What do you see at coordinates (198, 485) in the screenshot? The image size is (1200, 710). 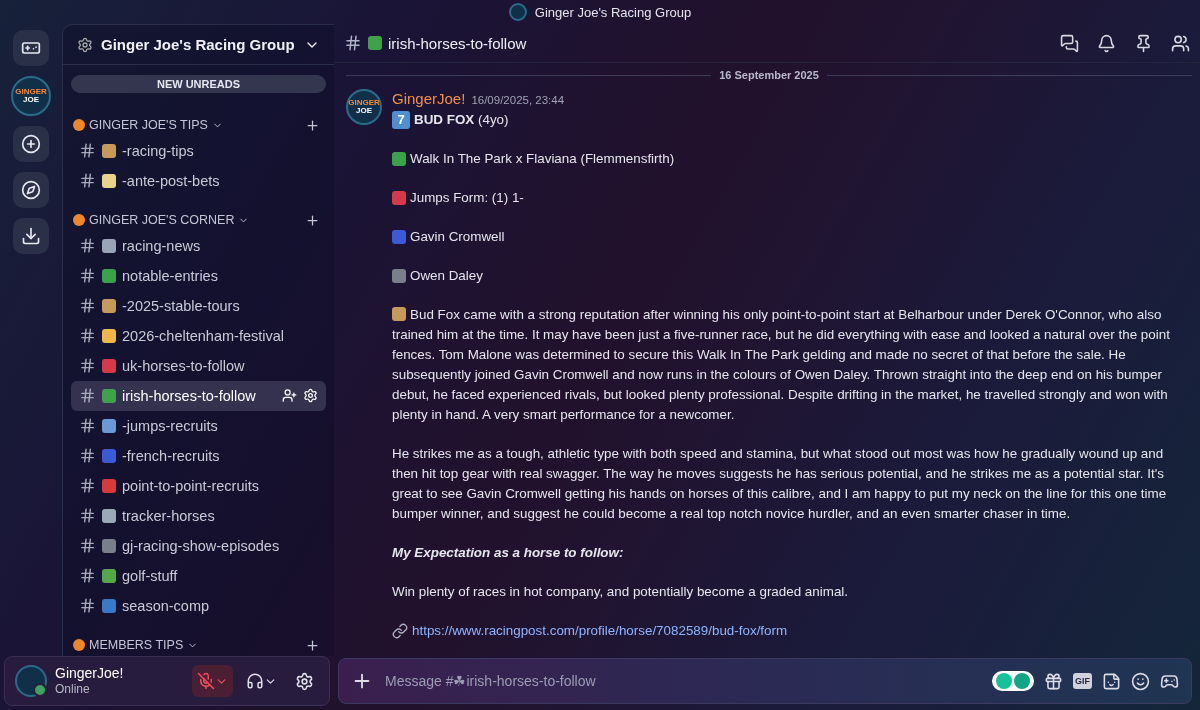 I see `channel-item: point-to-point-recruits` at bounding box center [198, 485].